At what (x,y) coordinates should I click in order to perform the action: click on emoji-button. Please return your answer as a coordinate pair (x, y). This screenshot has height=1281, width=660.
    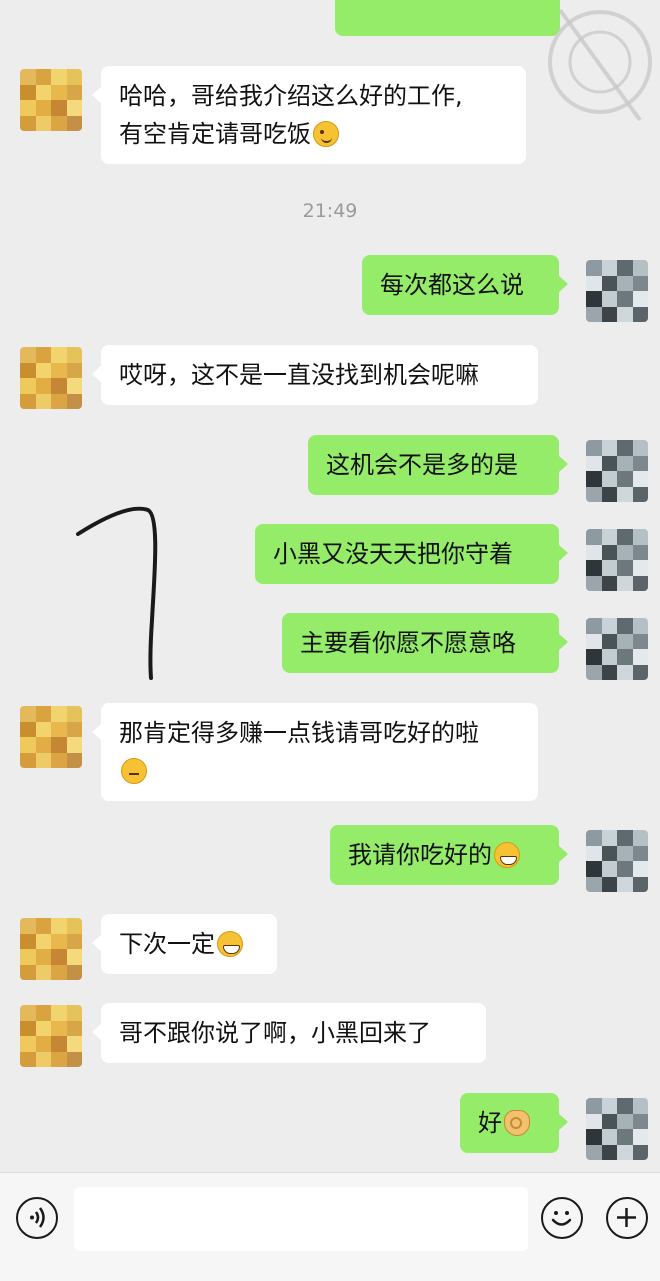
    Looking at the image, I should click on (562, 1218).